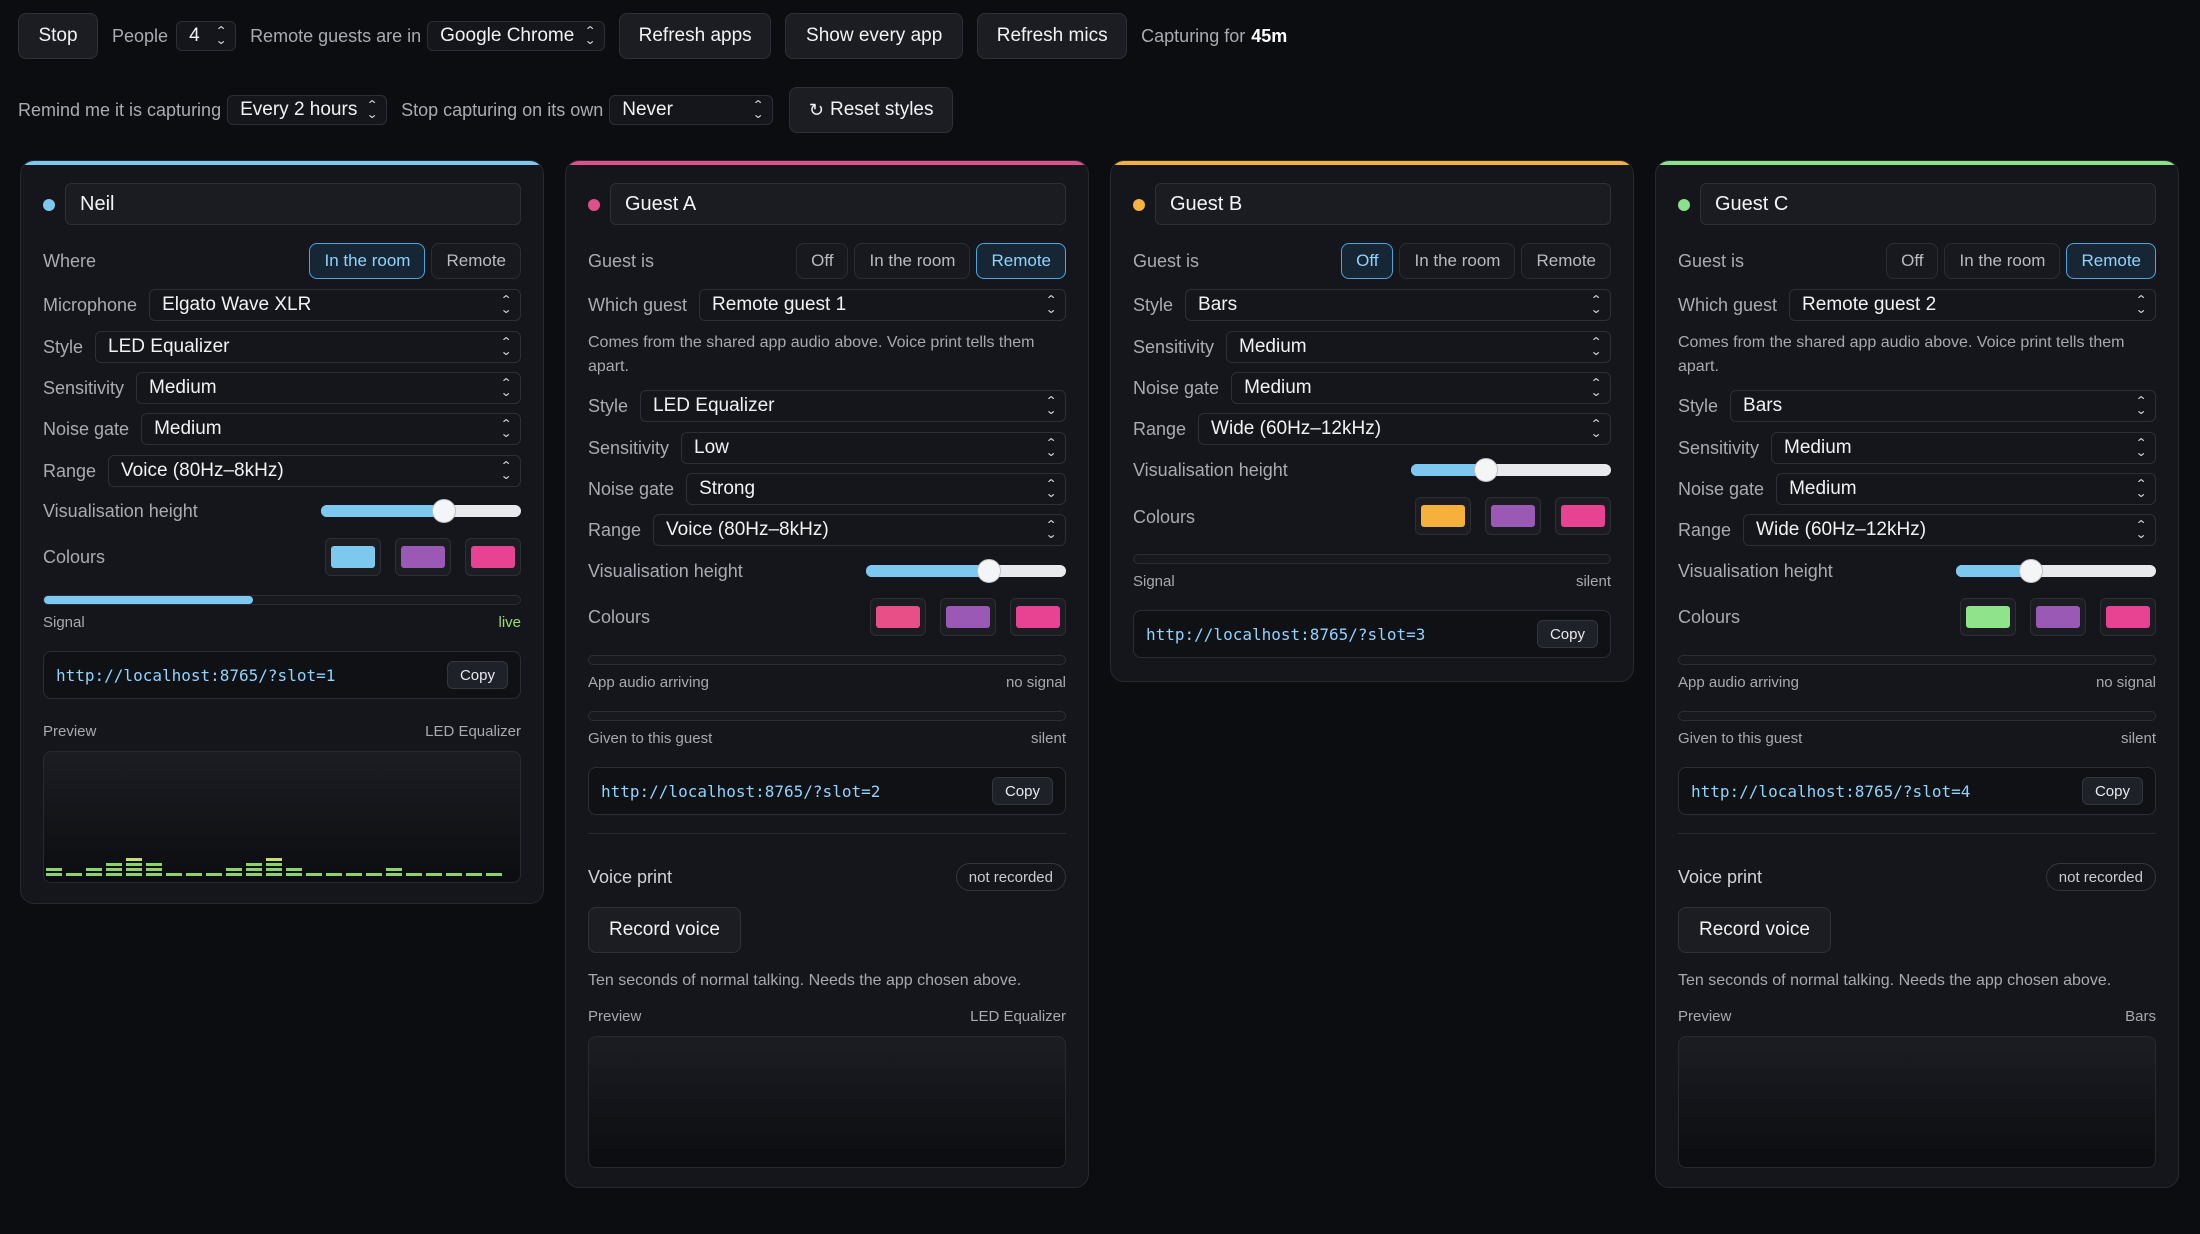  What do you see at coordinates (282, 731) in the screenshot?
I see `preview-caption: Preview LED Equalizer` at bounding box center [282, 731].